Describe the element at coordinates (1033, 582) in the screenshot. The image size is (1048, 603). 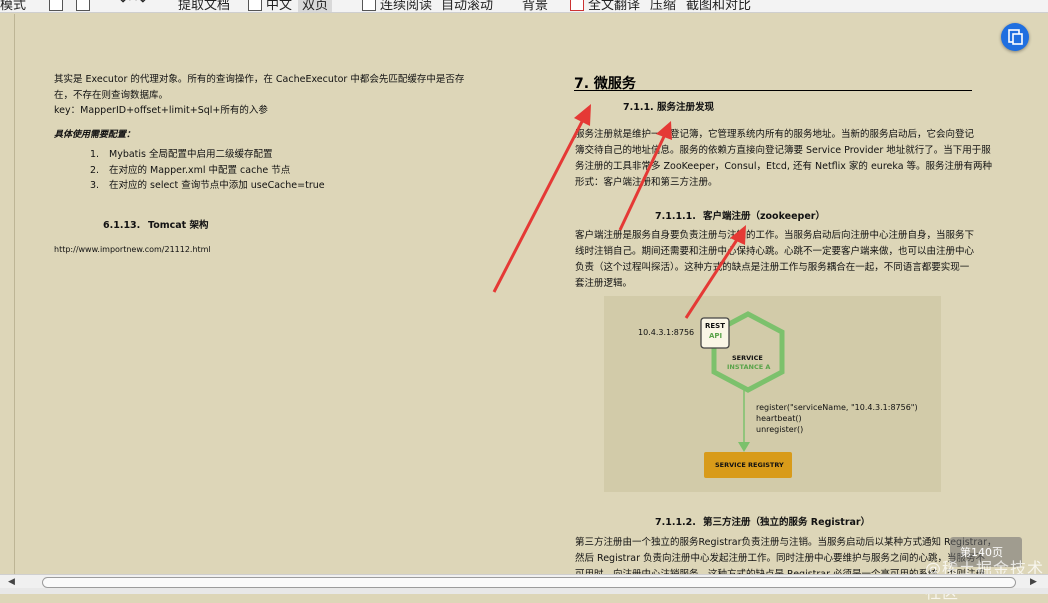
I see `scroll-right-icon: ▶` at that location.